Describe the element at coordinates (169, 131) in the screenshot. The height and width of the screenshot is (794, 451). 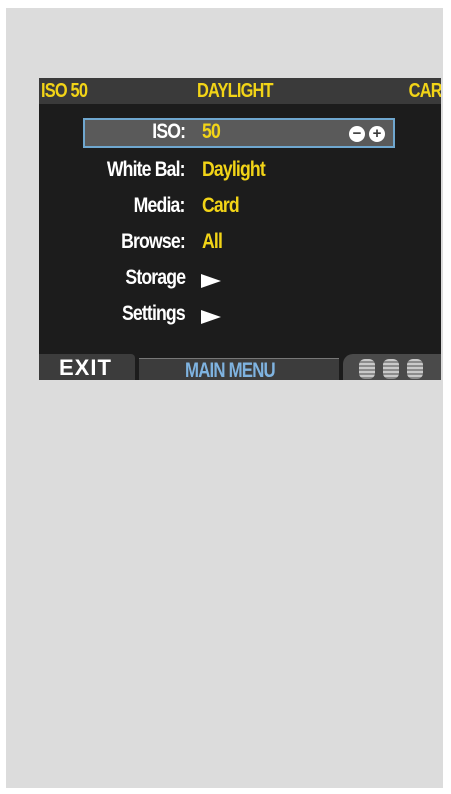
I see `menu-item-label: ISO:` at that location.